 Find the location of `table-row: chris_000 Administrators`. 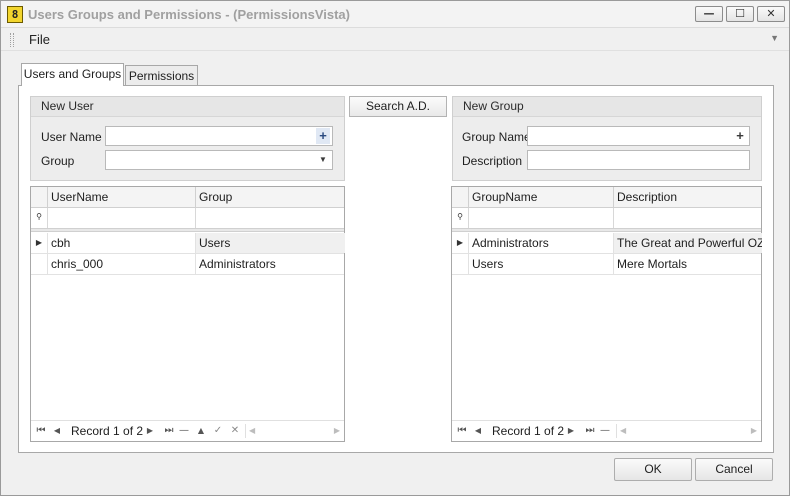

table-row: chris_000 Administrators is located at coordinates (187, 264).